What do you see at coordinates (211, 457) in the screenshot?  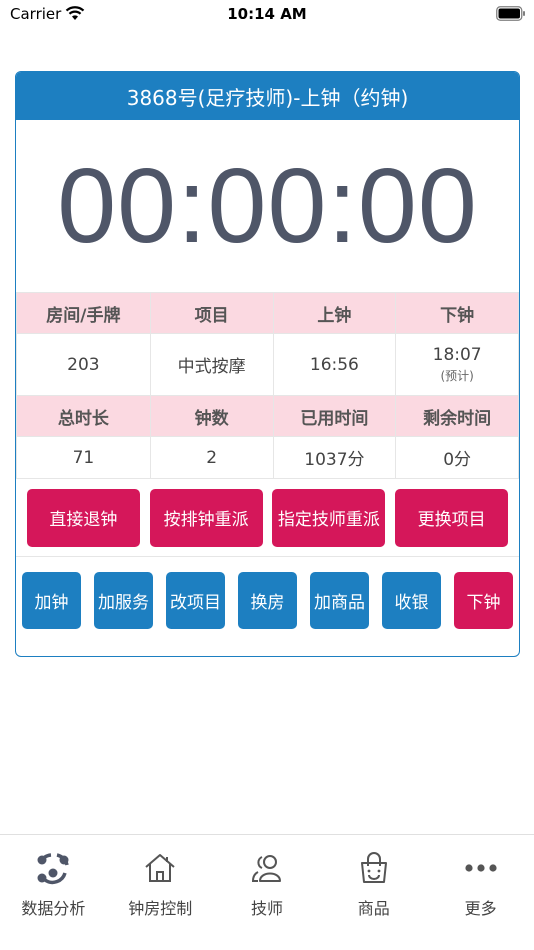 I see `clock-count-value: 2` at bounding box center [211, 457].